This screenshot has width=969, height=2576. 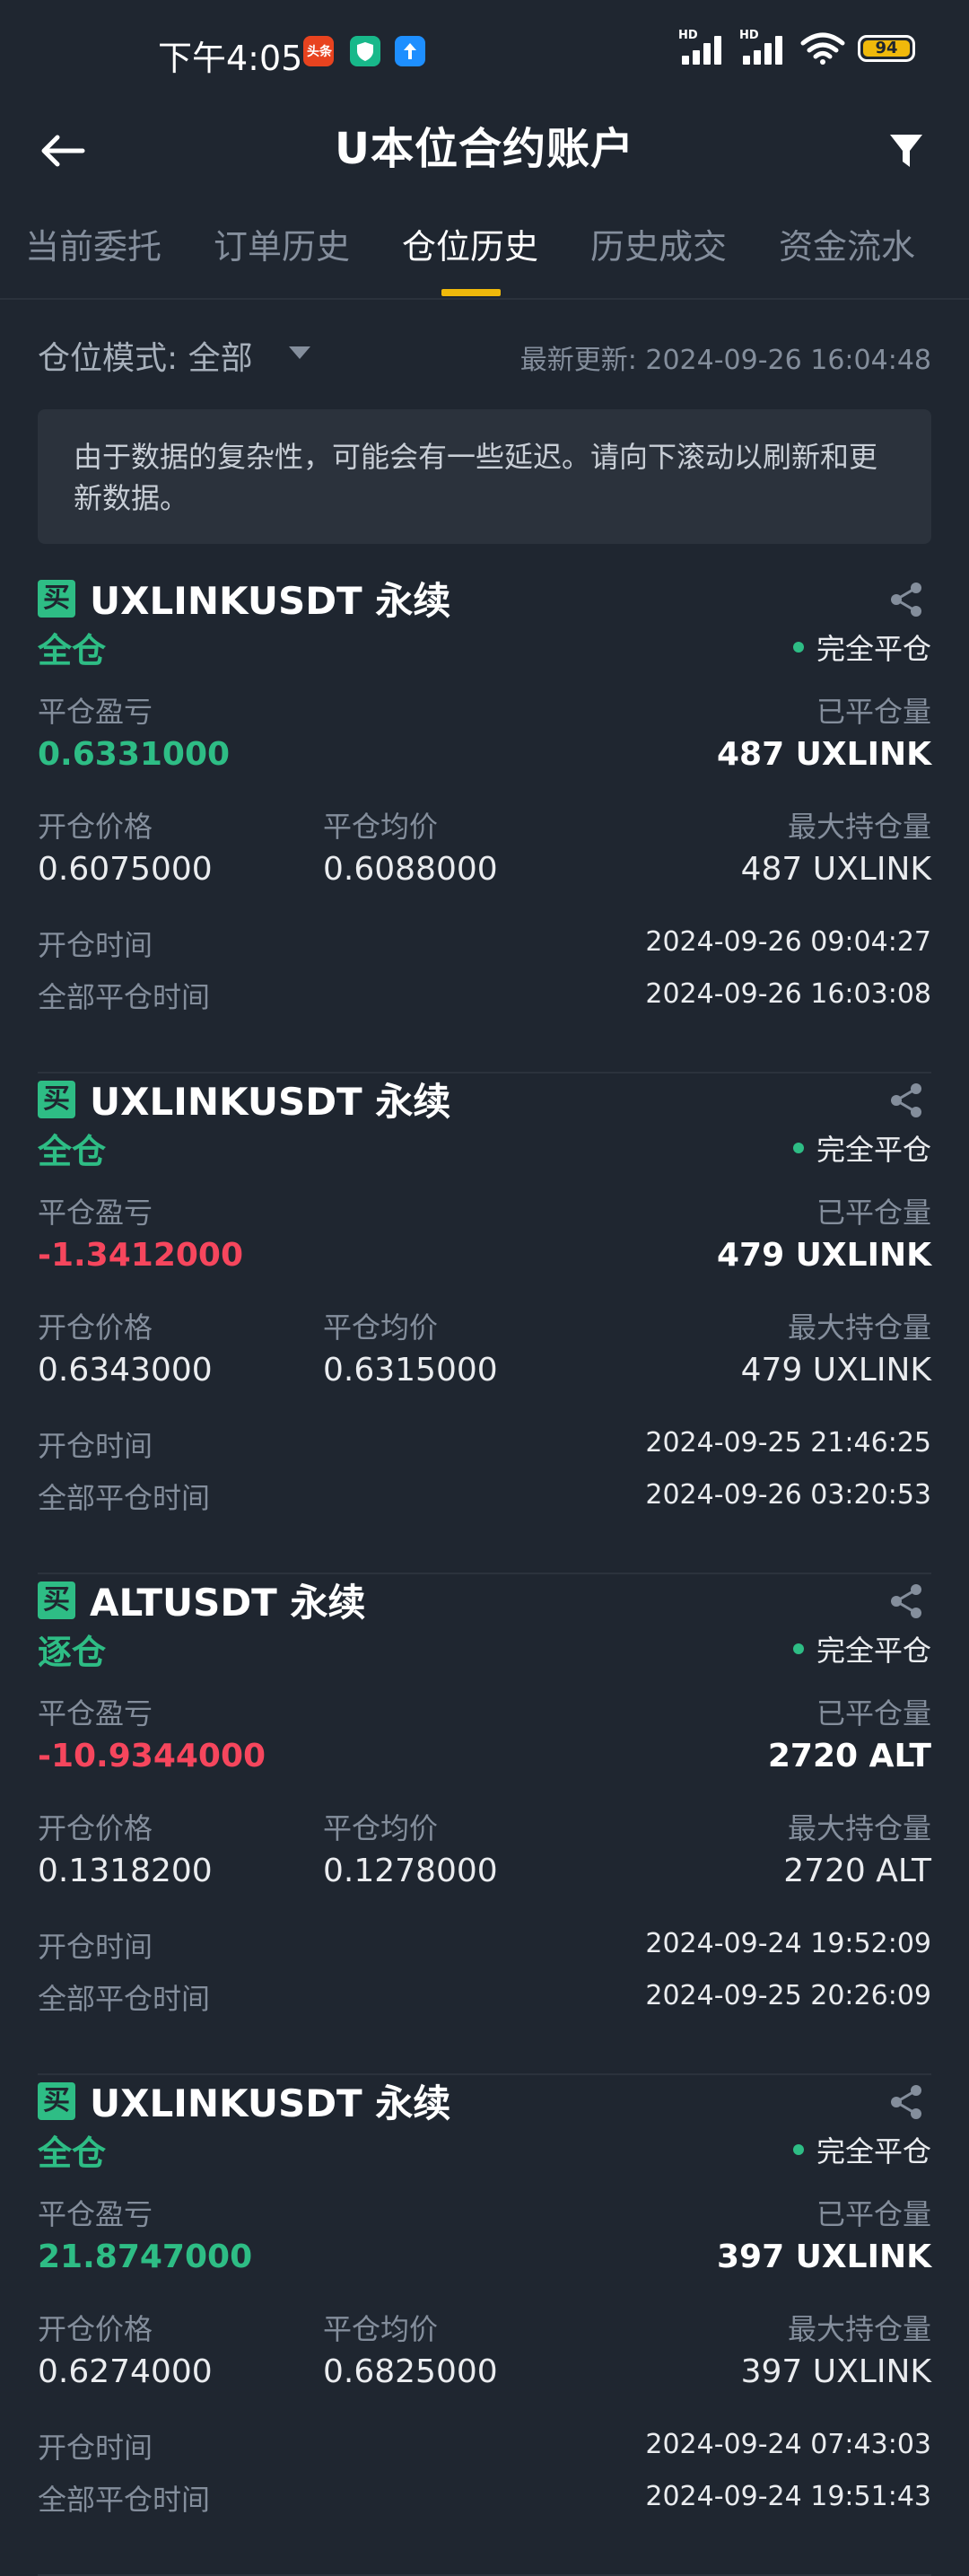 What do you see at coordinates (365, 51) in the screenshot?
I see `shield-app-icon` at bounding box center [365, 51].